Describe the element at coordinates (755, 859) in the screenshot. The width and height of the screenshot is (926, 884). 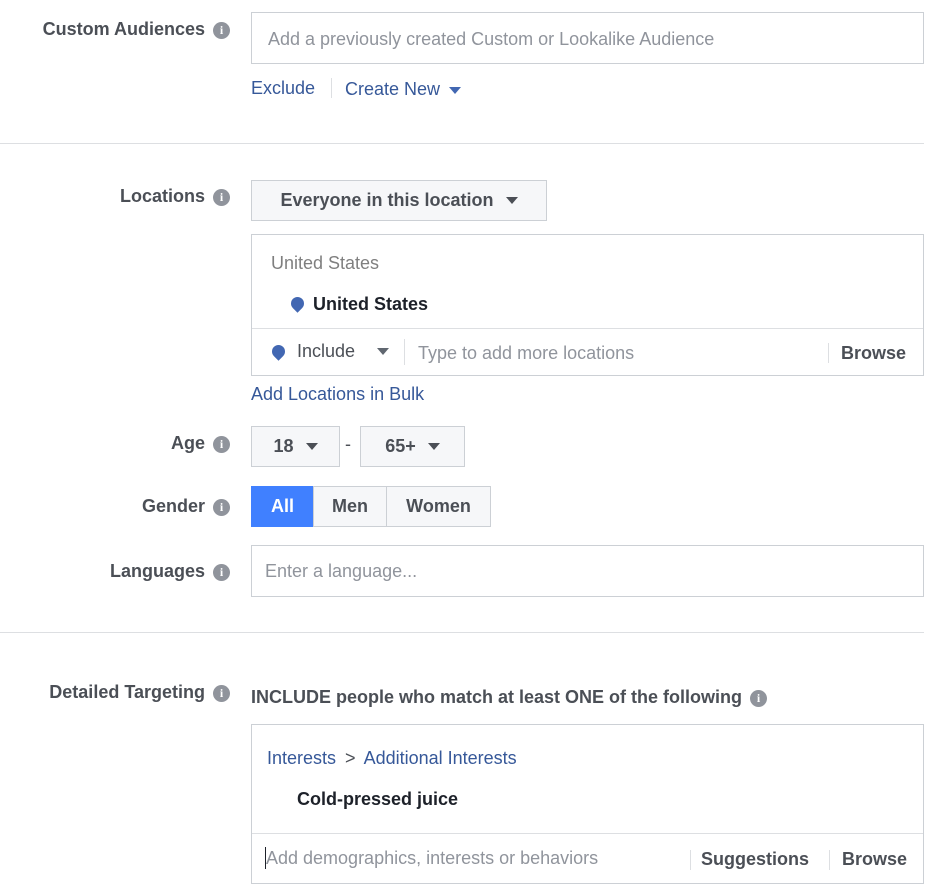
I see `suggestions-button: Suggestions` at that location.